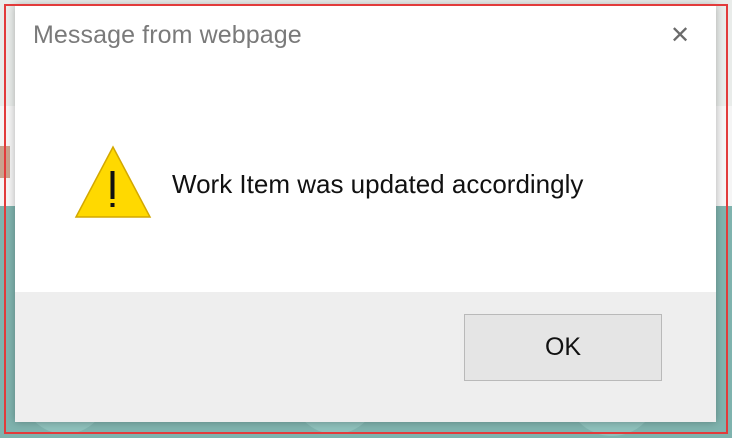  I want to click on close-icon: ✕, so click(680, 35).